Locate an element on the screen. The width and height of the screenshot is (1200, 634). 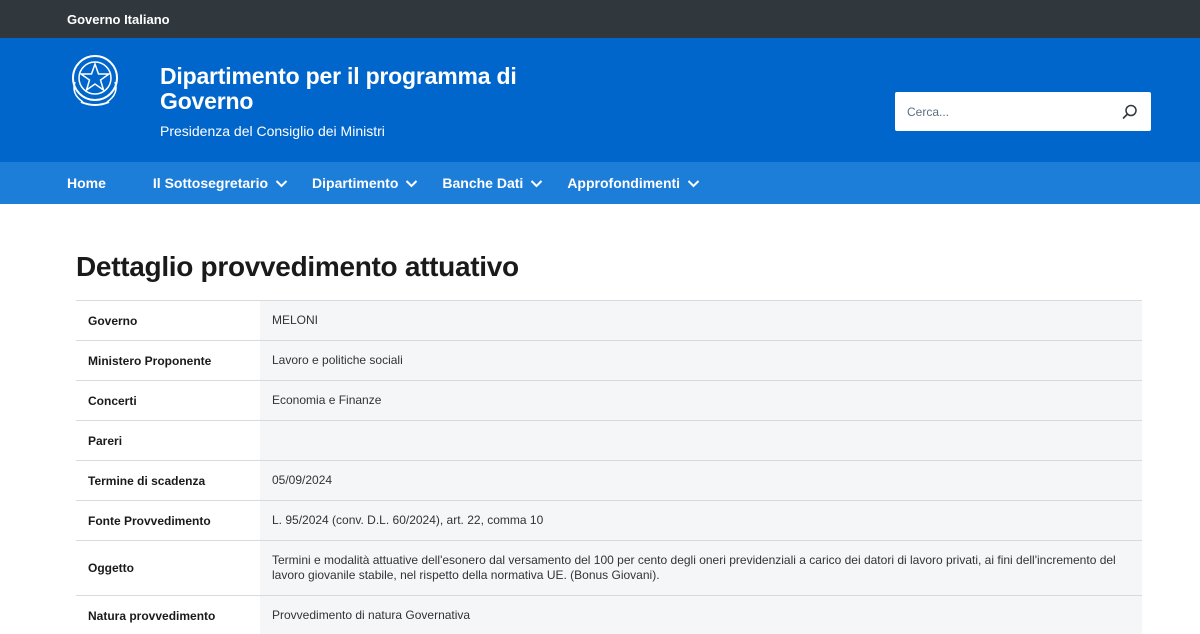
row-value: MELONI is located at coordinates (701, 320).